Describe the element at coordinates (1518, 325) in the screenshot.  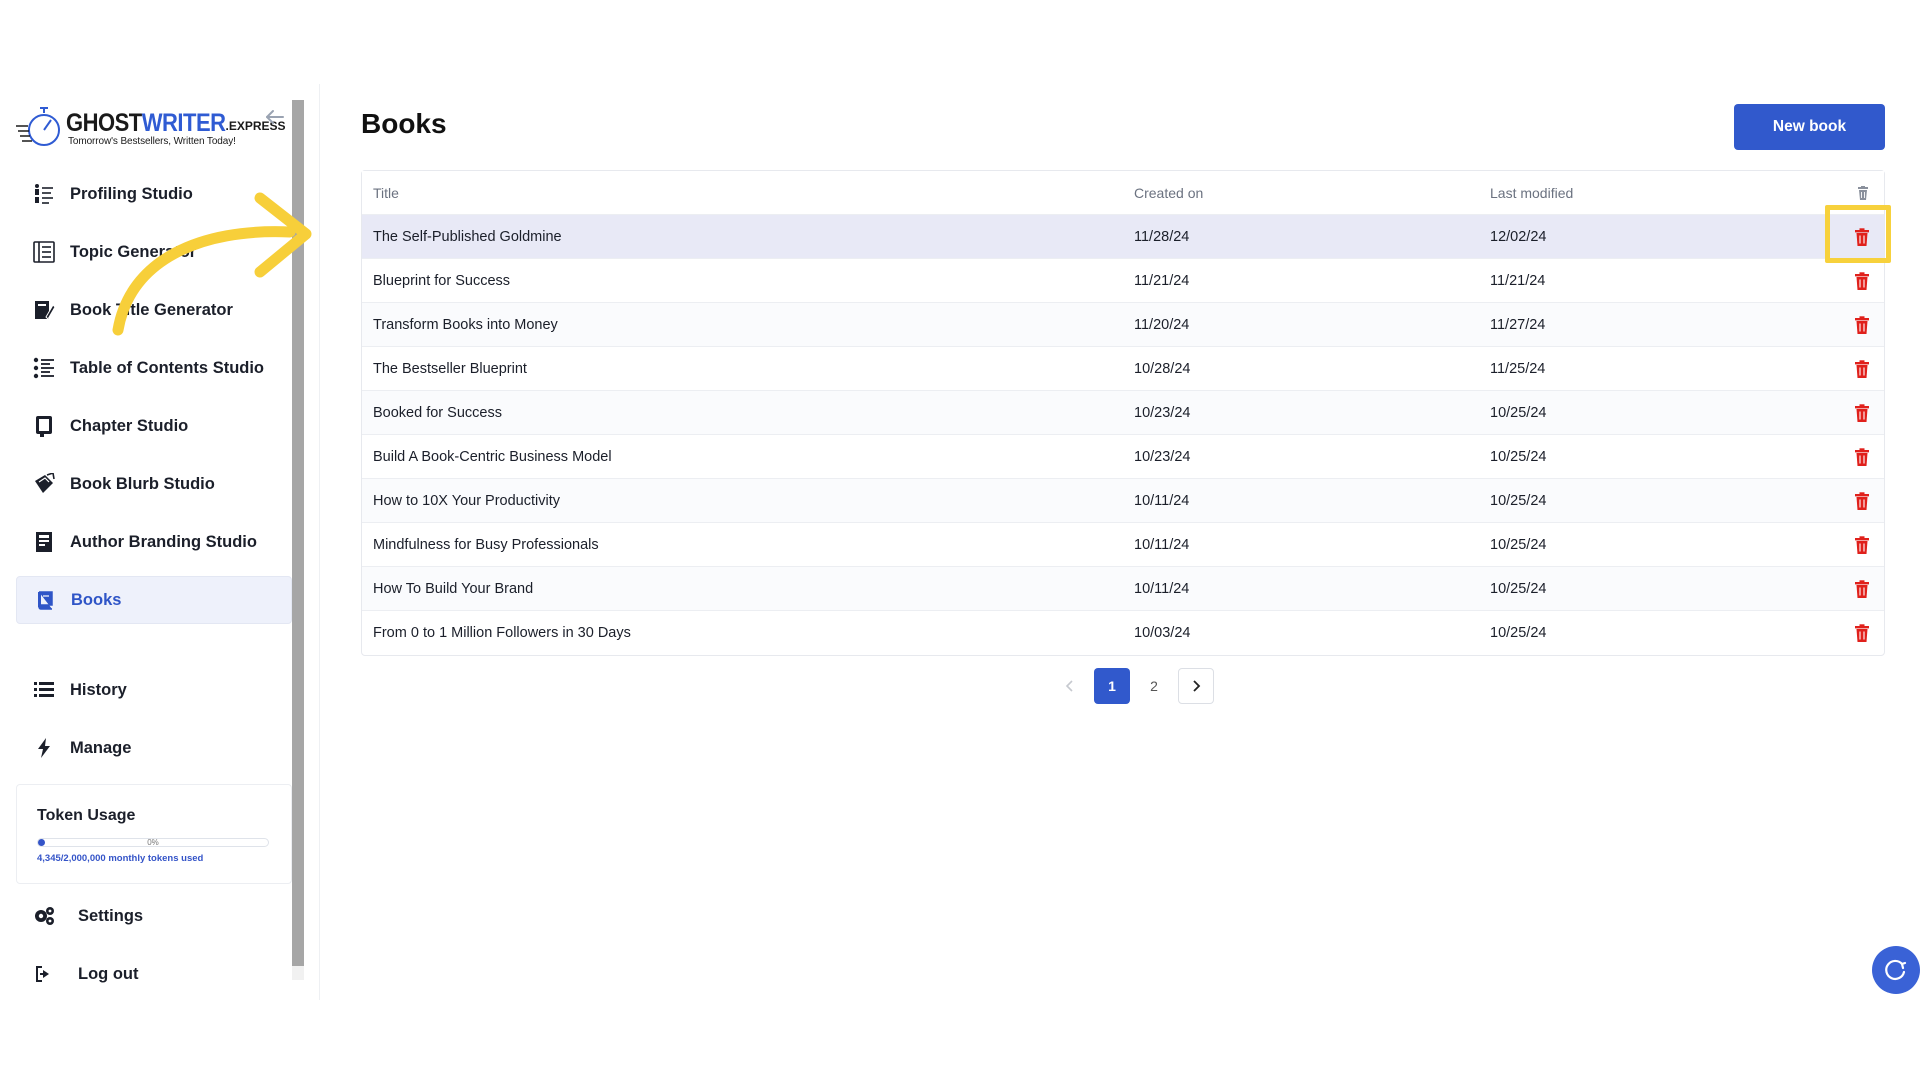
I see `last-modified-cell: 11/27/24` at that location.